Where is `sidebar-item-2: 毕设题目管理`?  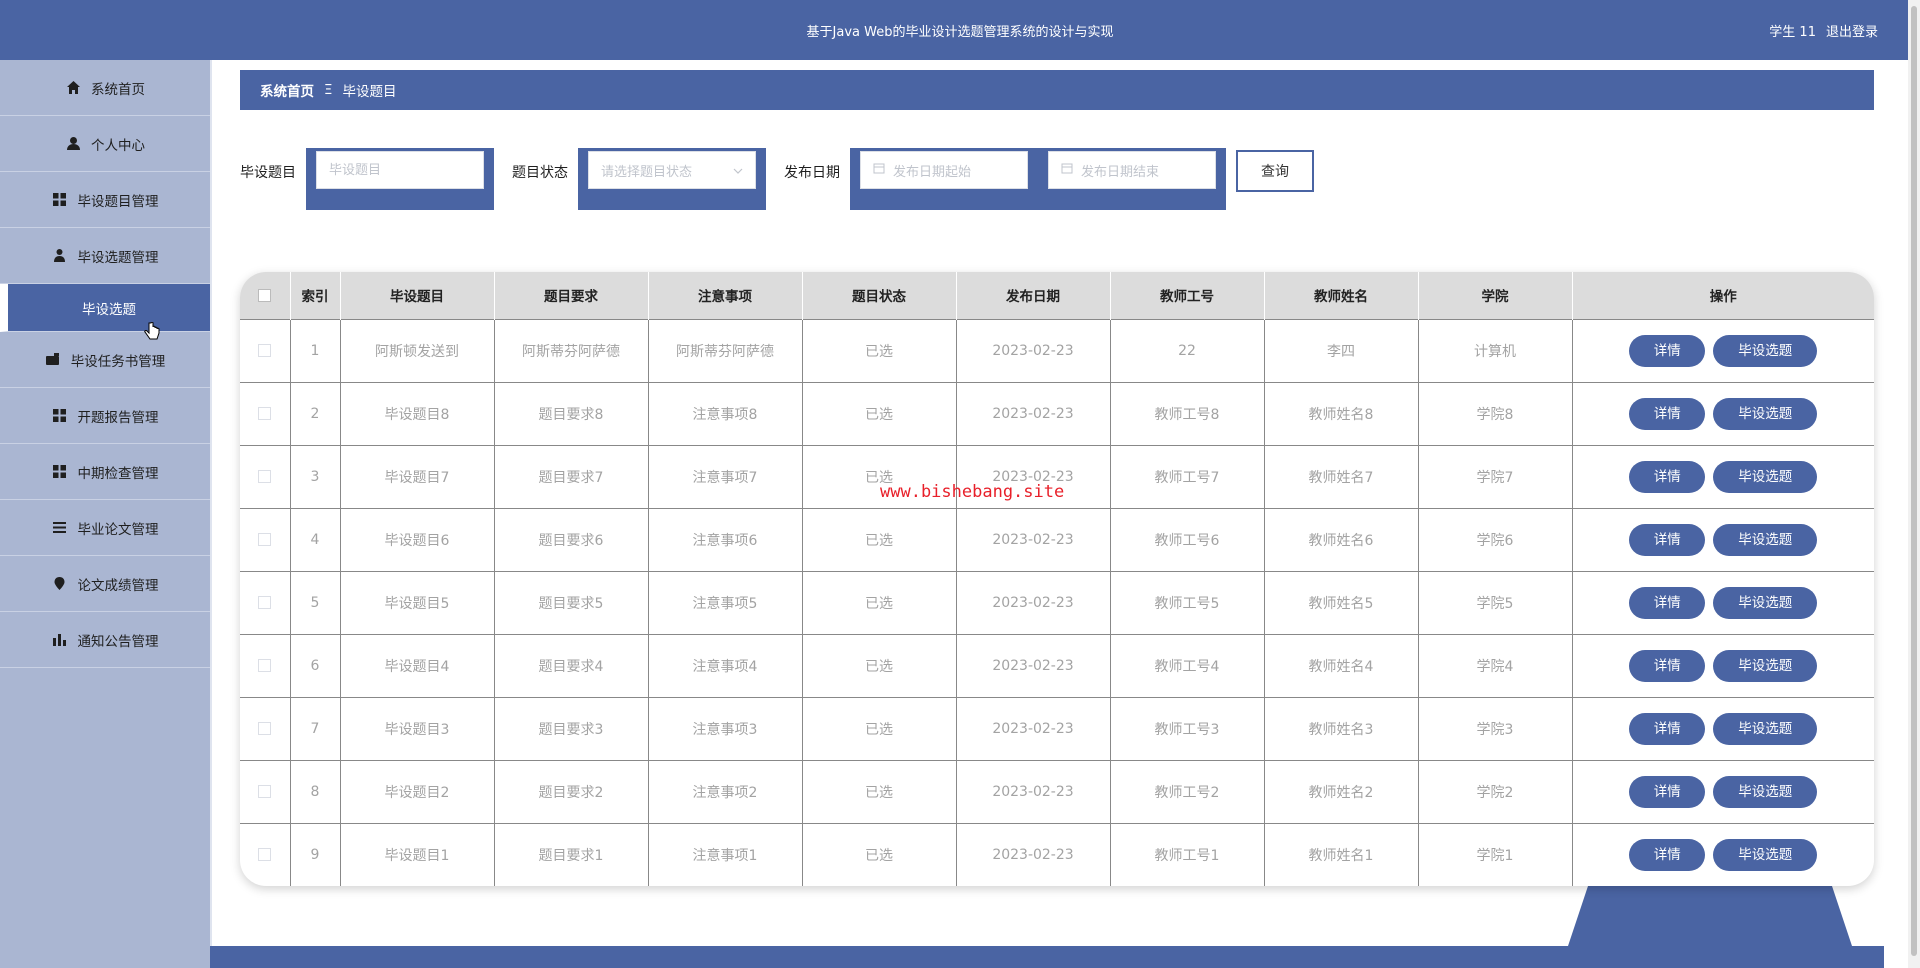
sidebar-item-2: 毕设题目管理 is located at coordinates (105, 200).